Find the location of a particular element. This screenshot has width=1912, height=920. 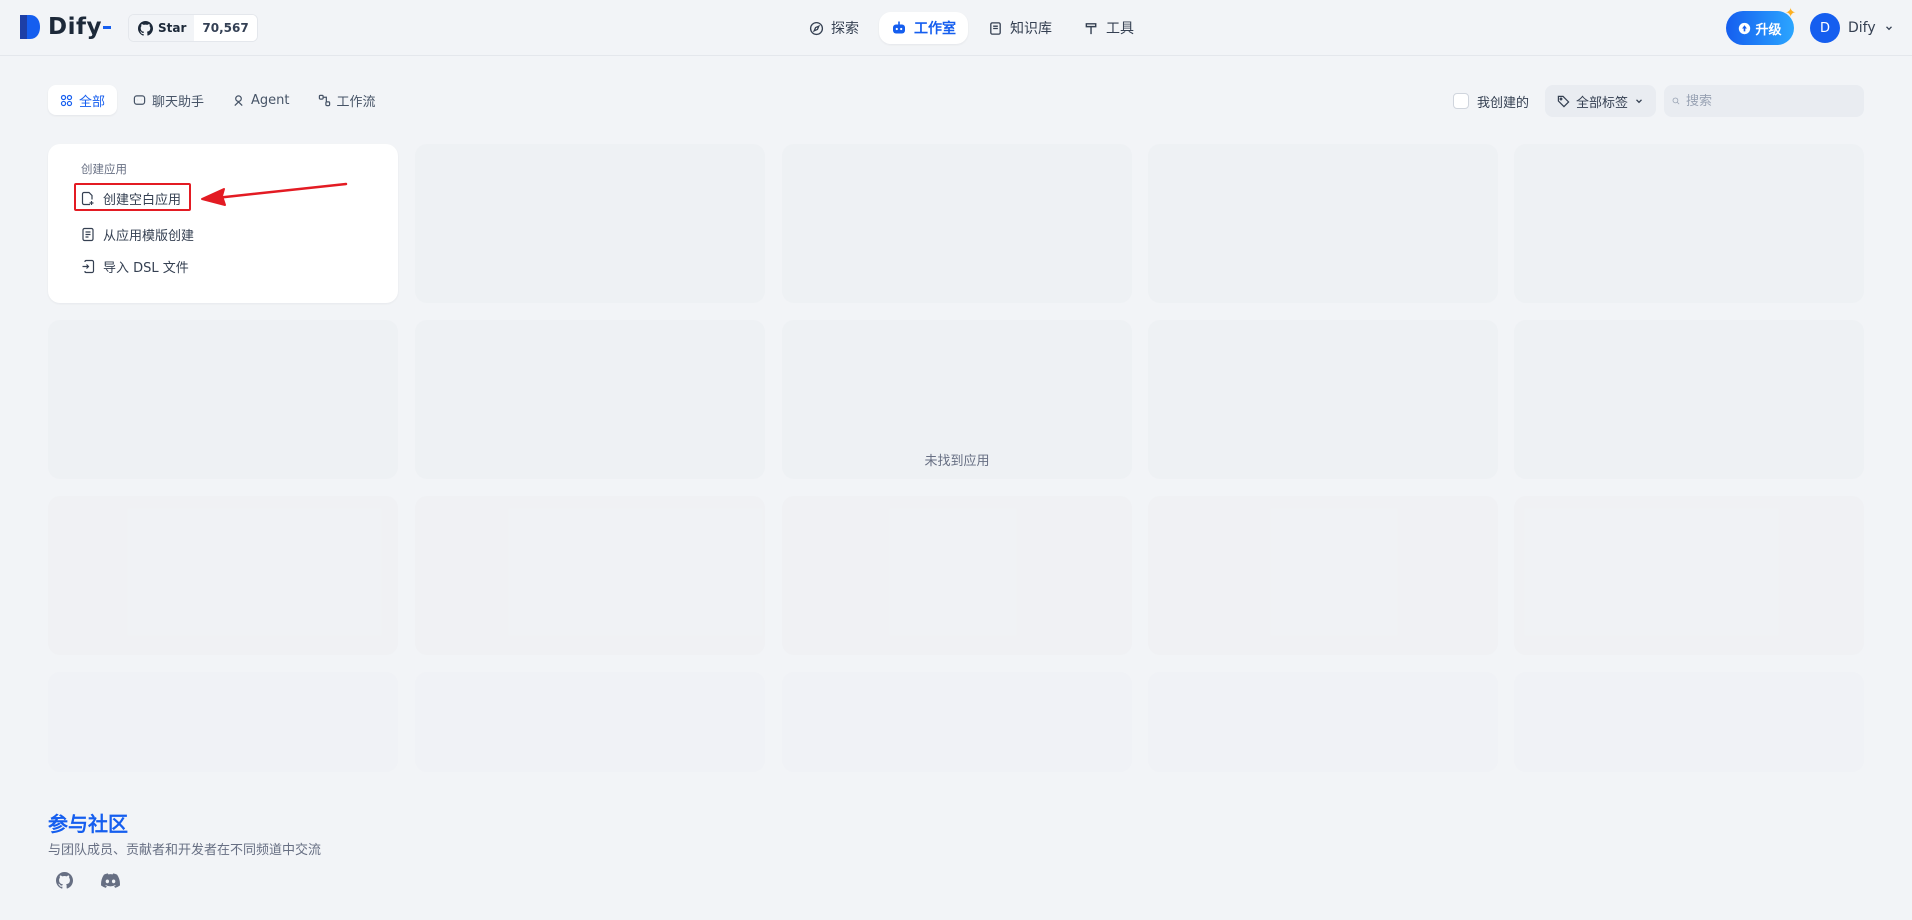

import-file-icon is located at coordinates (88, 266).